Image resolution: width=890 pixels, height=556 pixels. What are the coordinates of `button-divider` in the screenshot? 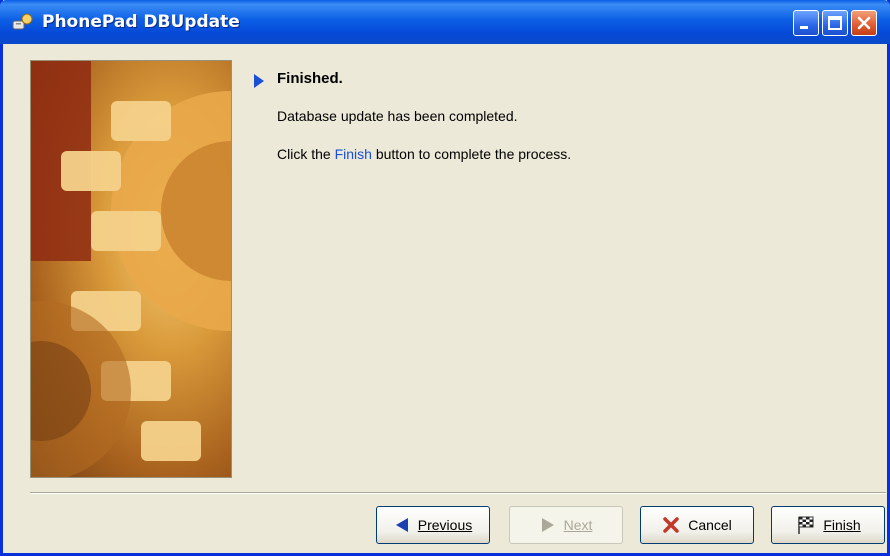 It's located at (458, 493).